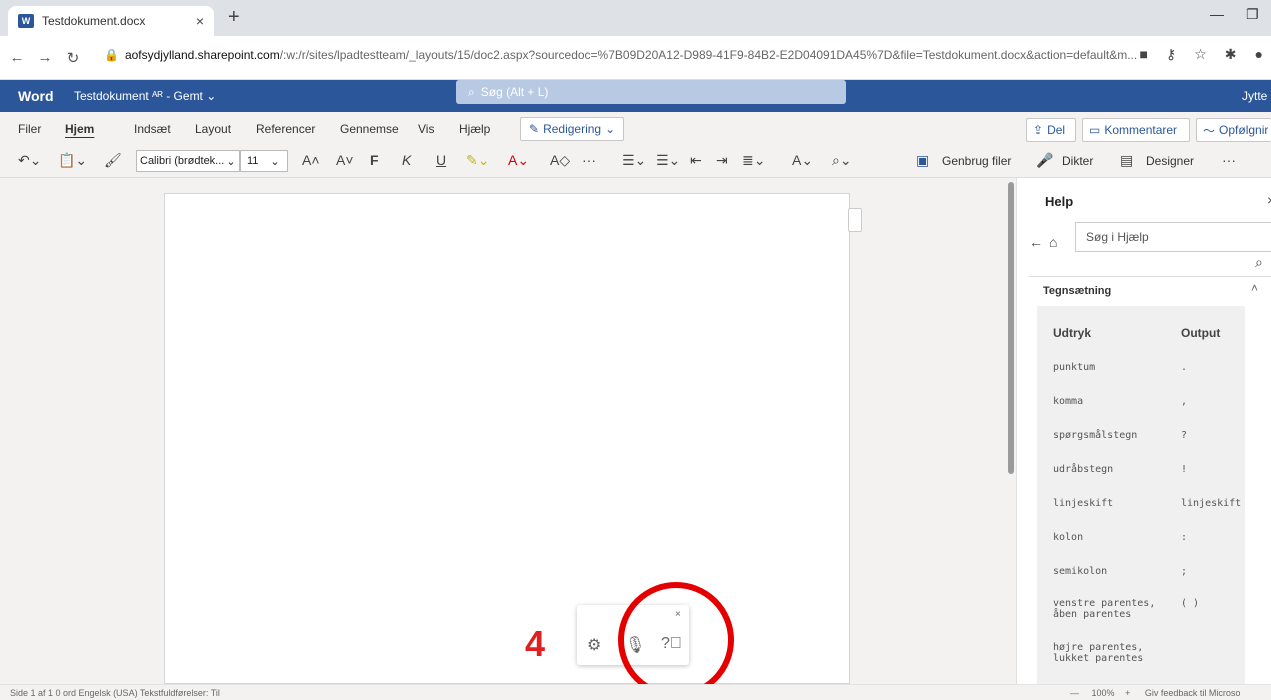 The image size is (1271, 700). Describe the element at coordinates (1252, 14) in the screenshot. I see `maximize-icon: ❐` at that location.